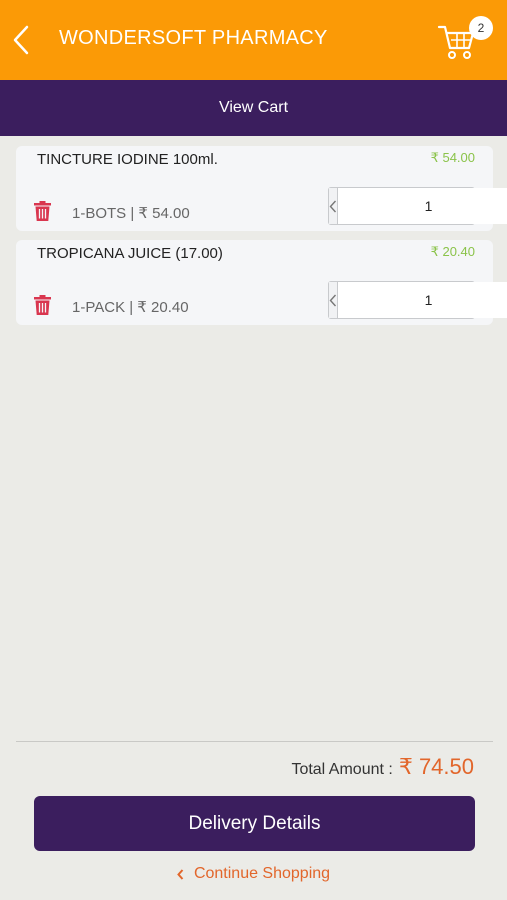 The width and height of the screenshot is (507, 900). Describe the element at coordinates (131, 213) in the screenshot. I see `item-unit-price: 1-BOTS | ₹ 54.00` at that location.